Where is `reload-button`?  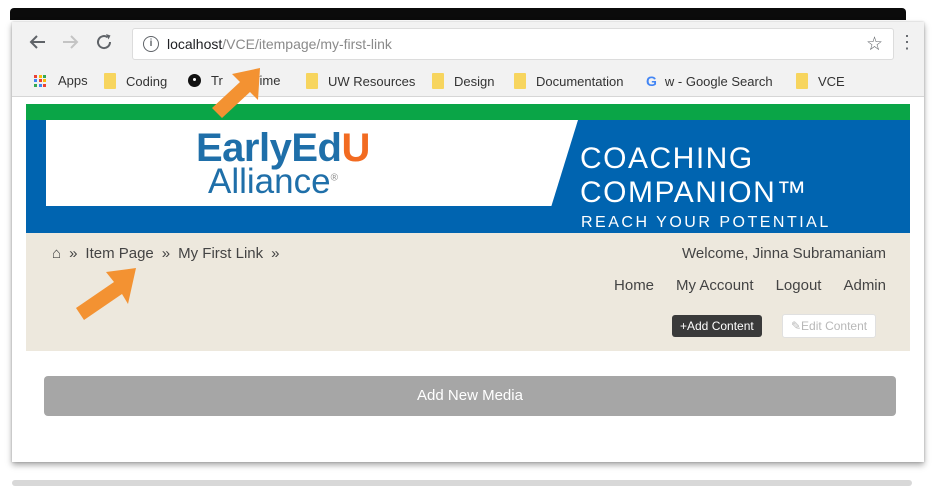
reload-button is located at coordinates (104, 42).